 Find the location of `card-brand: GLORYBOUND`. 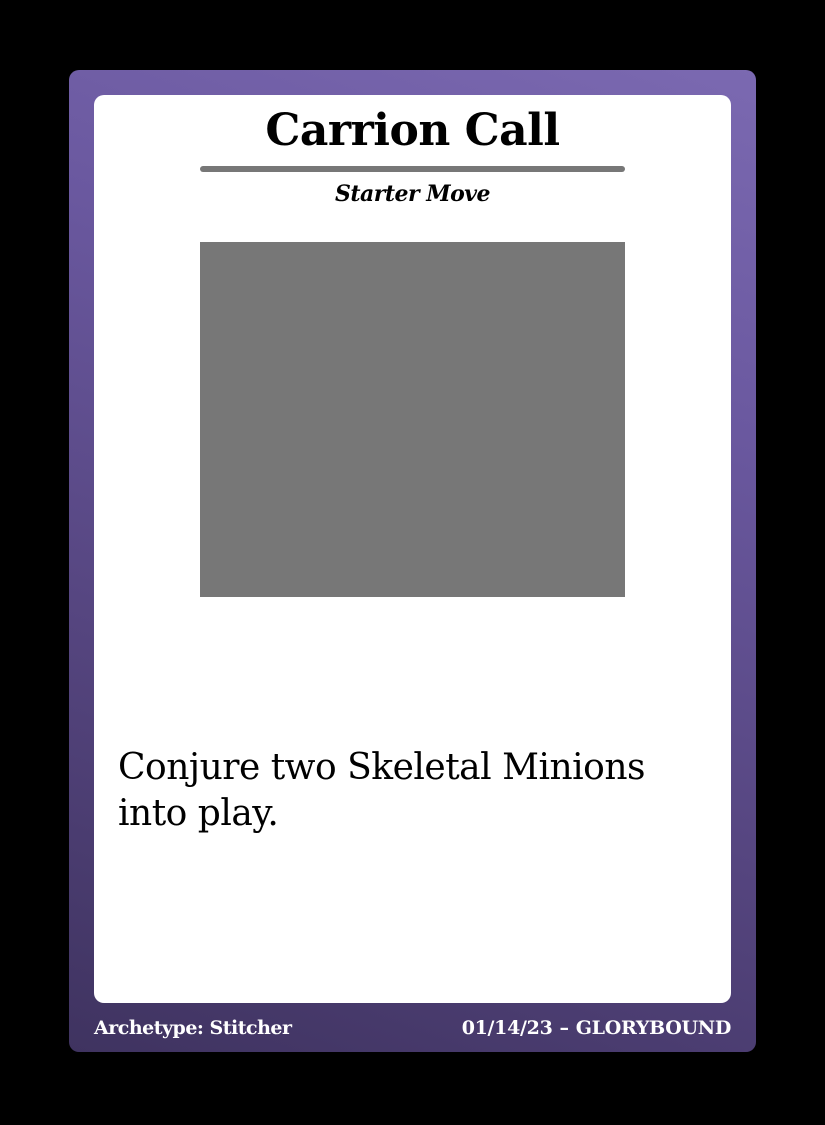

card-brand: GLORYBOUND is located at coordinates (653, 1028).